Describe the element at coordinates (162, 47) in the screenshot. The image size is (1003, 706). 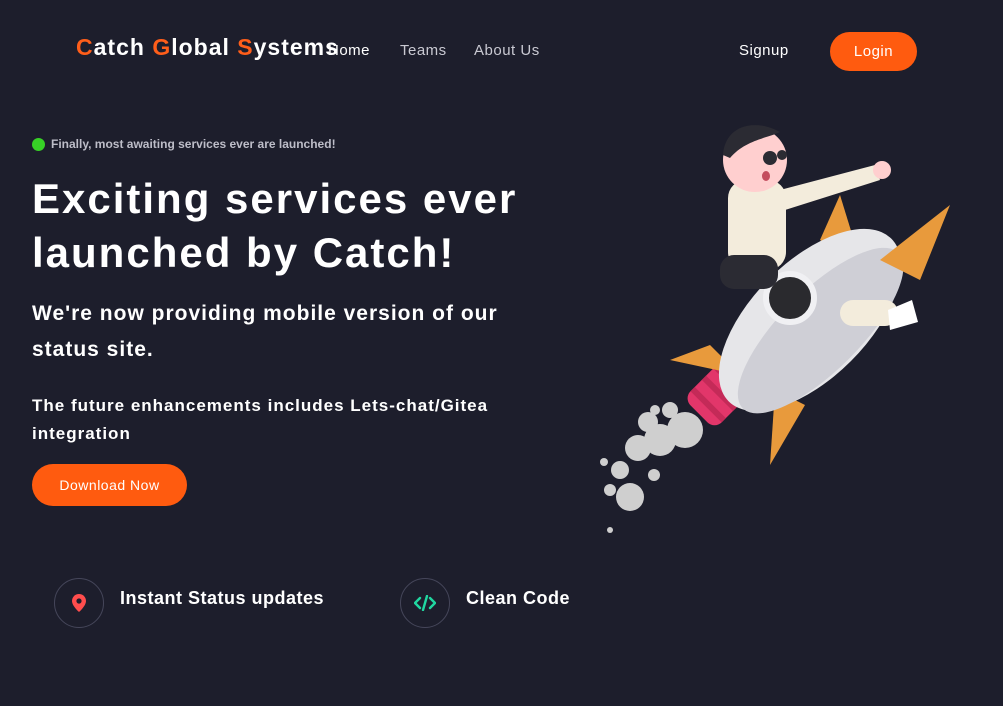
I see `brand-initial-g: G` at that location.